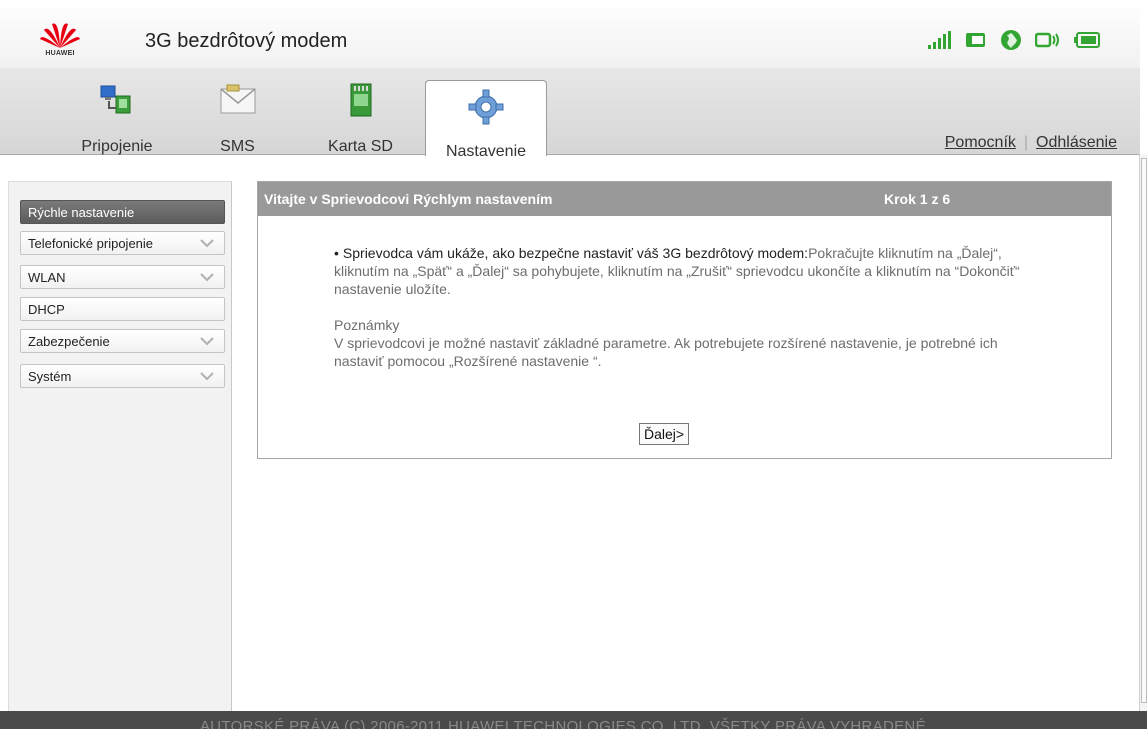  Describe the element at coordinates (940, 42) in the screenshot. I see `signal-icon` at that location.